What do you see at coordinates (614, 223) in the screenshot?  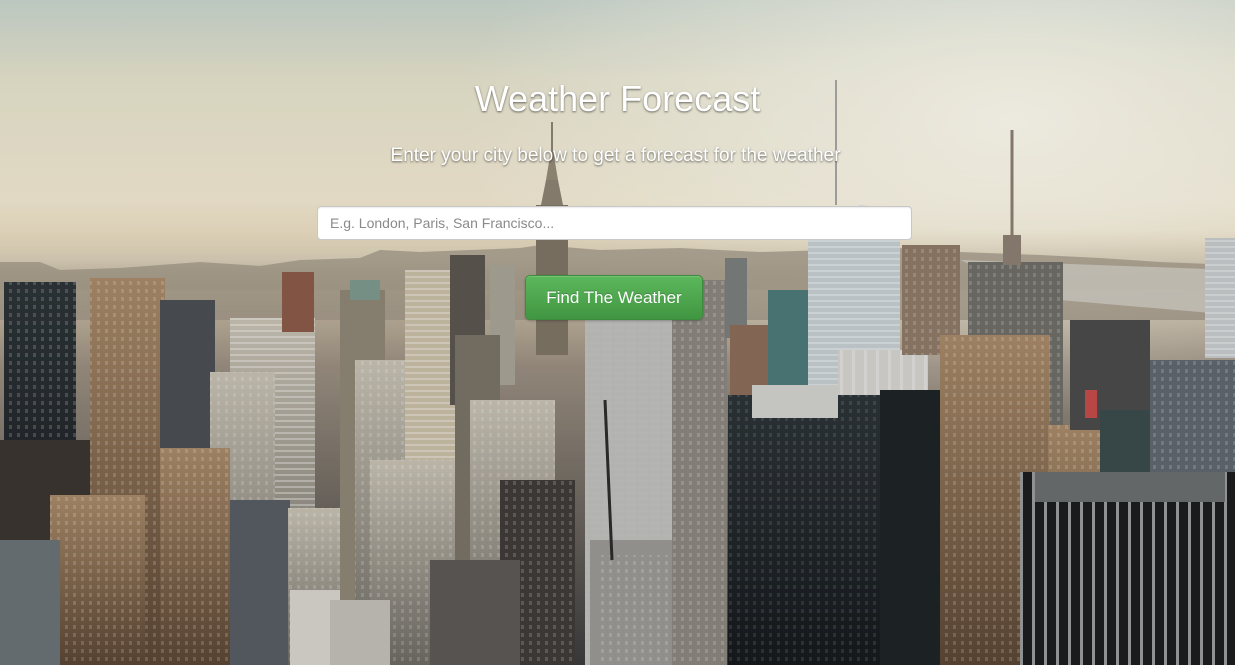 I see `city-search-input` at bounding box center [614, 223].